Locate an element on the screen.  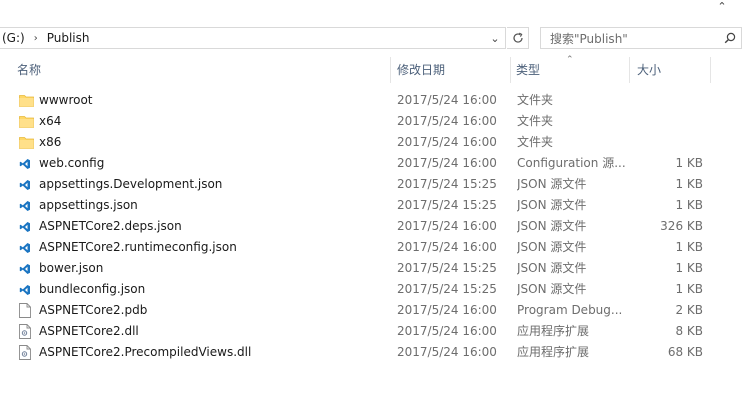
column-header-date: 修改日期 is located at coordinates (421, 70).